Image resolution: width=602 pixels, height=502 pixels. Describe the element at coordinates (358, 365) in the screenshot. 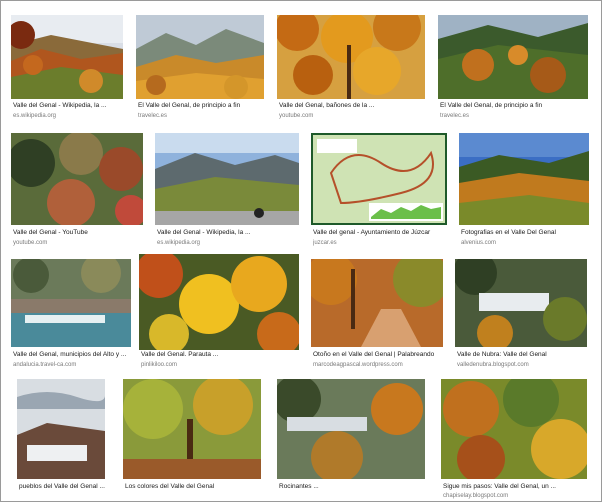

I see `result-source: marcodeagpascal.wordpress.com` at that location.